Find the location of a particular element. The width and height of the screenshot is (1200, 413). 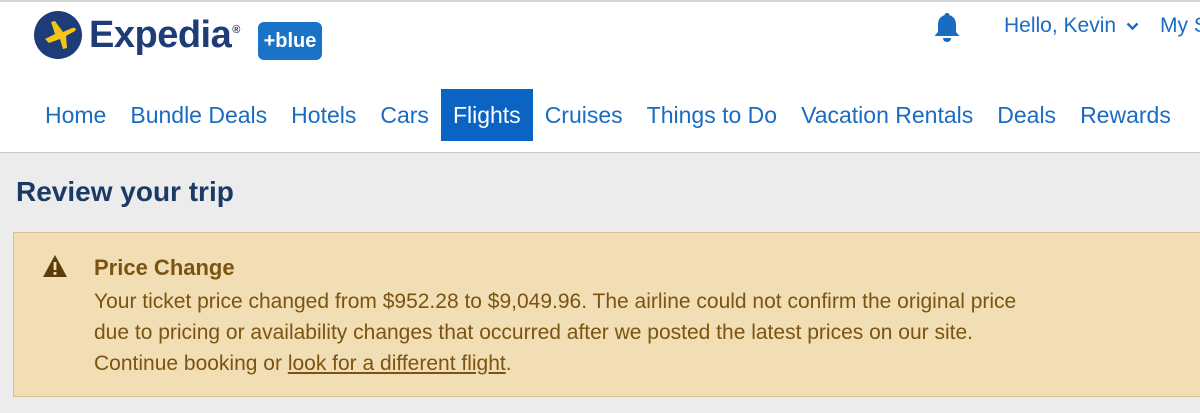

registered-mark: ® is located at coordinates (236, 29).